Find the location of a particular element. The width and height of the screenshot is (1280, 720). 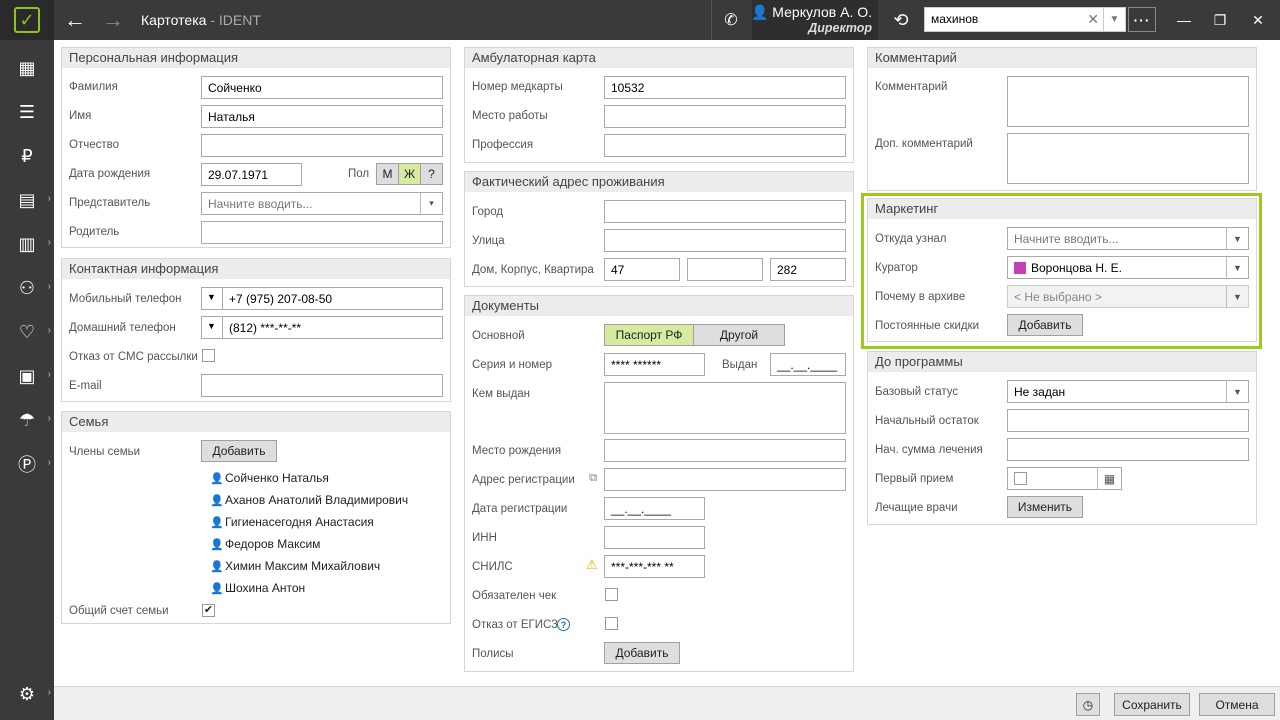

calendar-icon: ▦ is located at coordinates (1109, 478).